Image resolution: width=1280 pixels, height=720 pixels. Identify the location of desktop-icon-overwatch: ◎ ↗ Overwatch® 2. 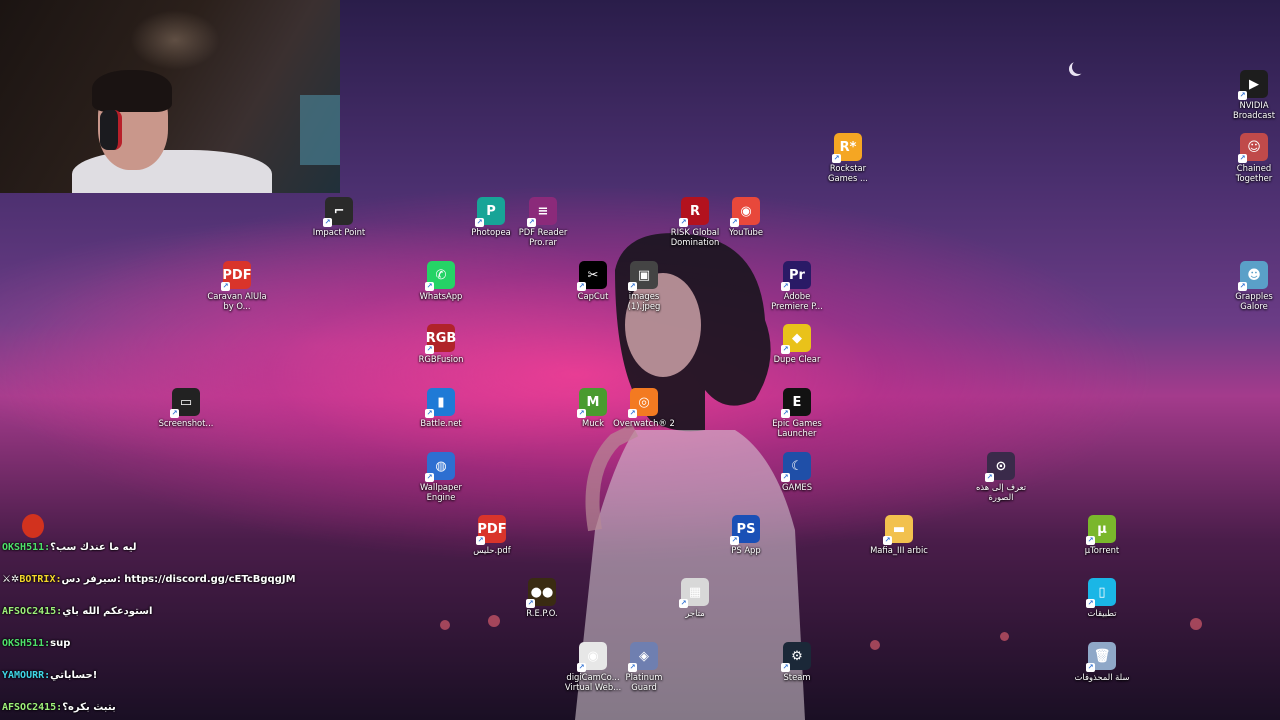
(644, 408).